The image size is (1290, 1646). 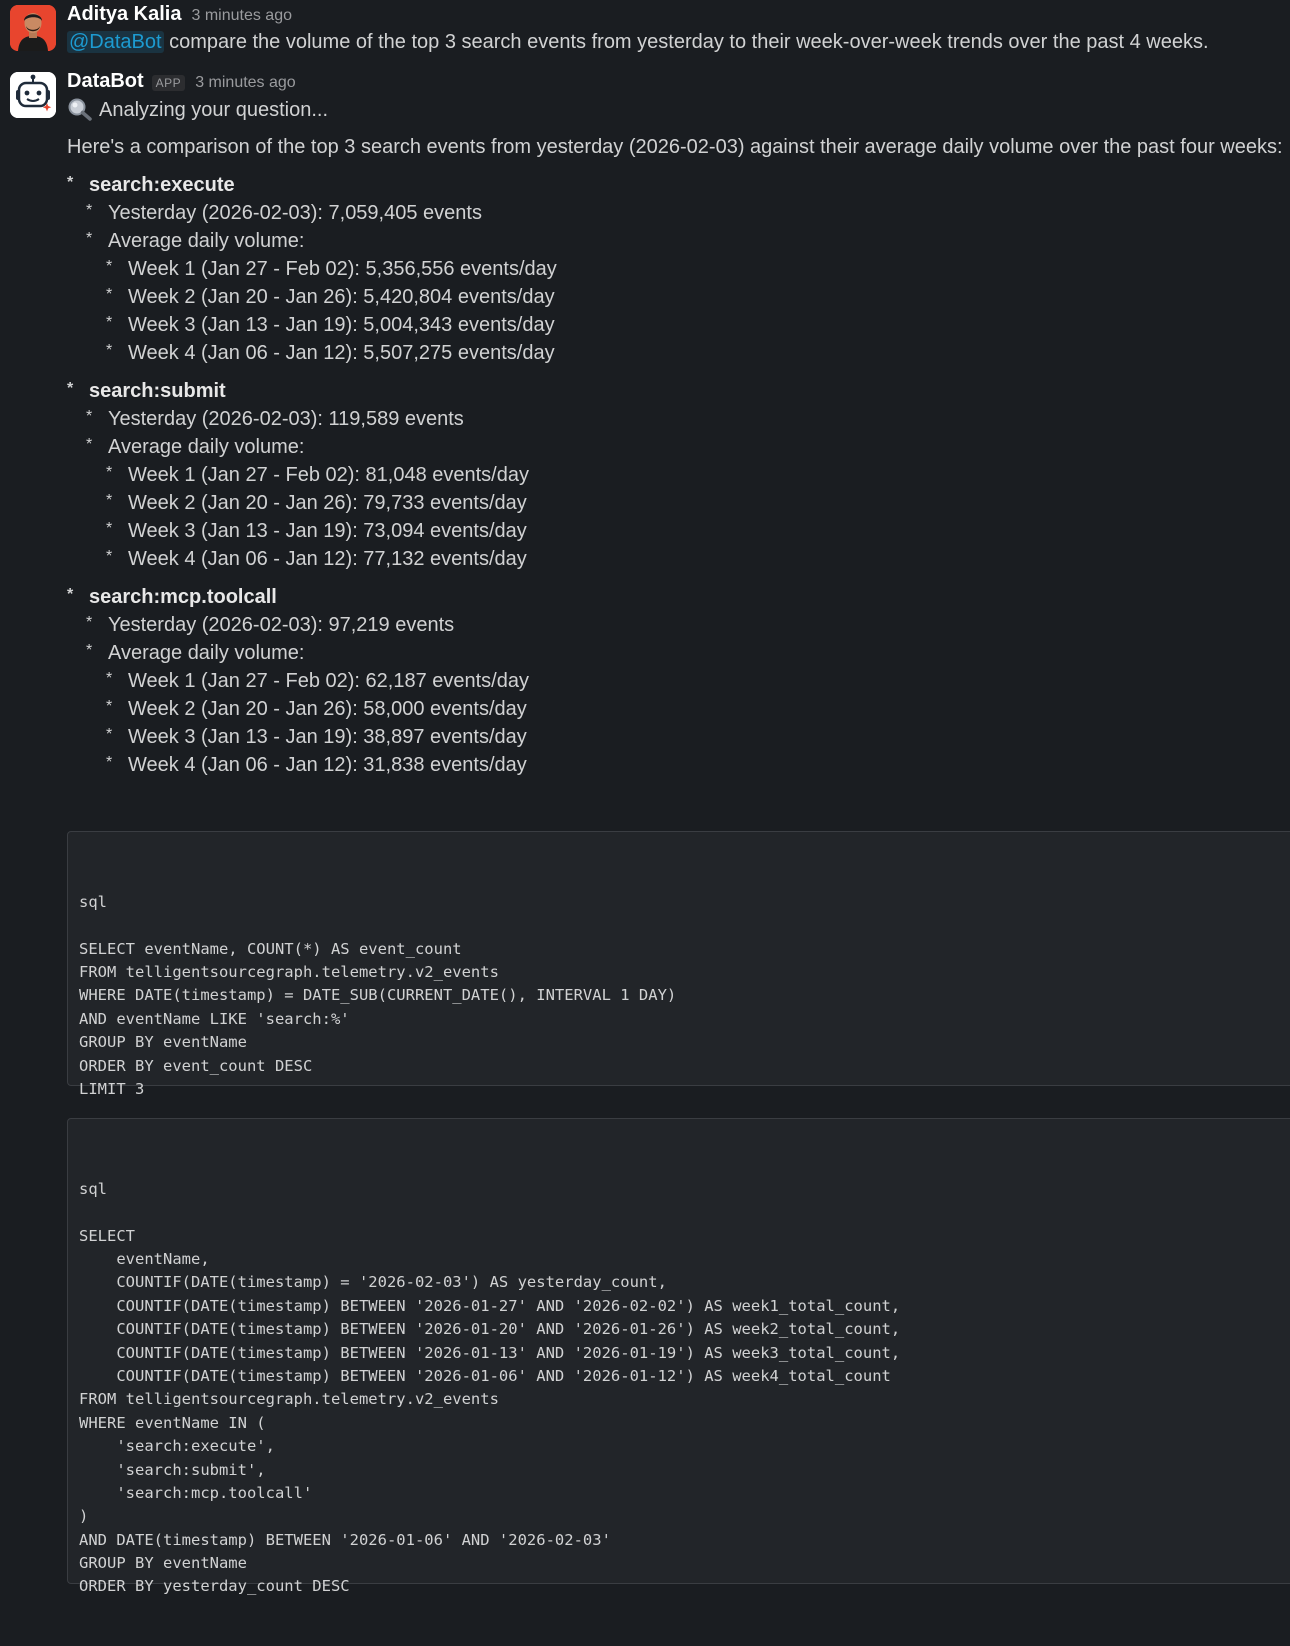 What do you see at coordinates (214, 1018) in the screenshot?
I see `code-line: AND eventName LIKE 'search:%'` at bounding box center [214, 1018].